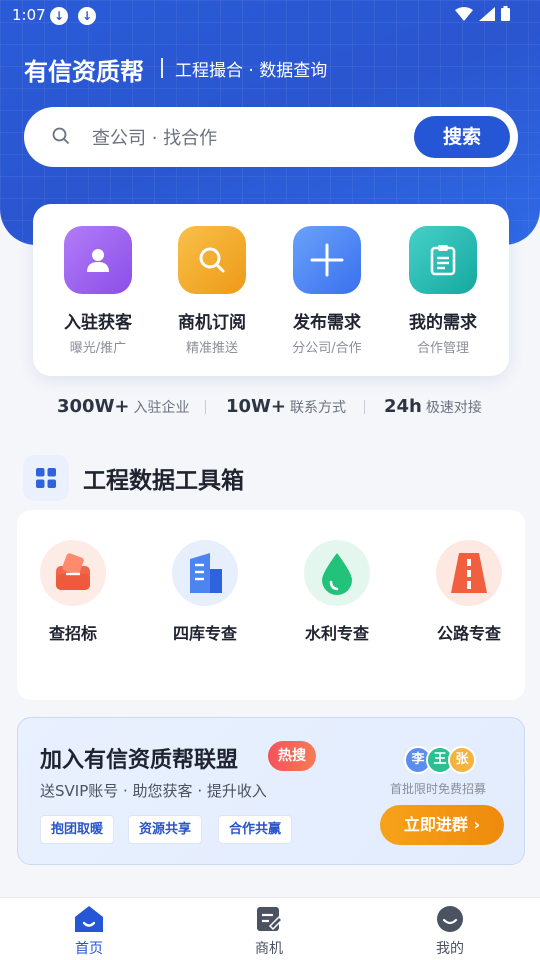  Describe the element at coordinates (337, 573) in the screenshot. I see `water-drop-icon` at that location.